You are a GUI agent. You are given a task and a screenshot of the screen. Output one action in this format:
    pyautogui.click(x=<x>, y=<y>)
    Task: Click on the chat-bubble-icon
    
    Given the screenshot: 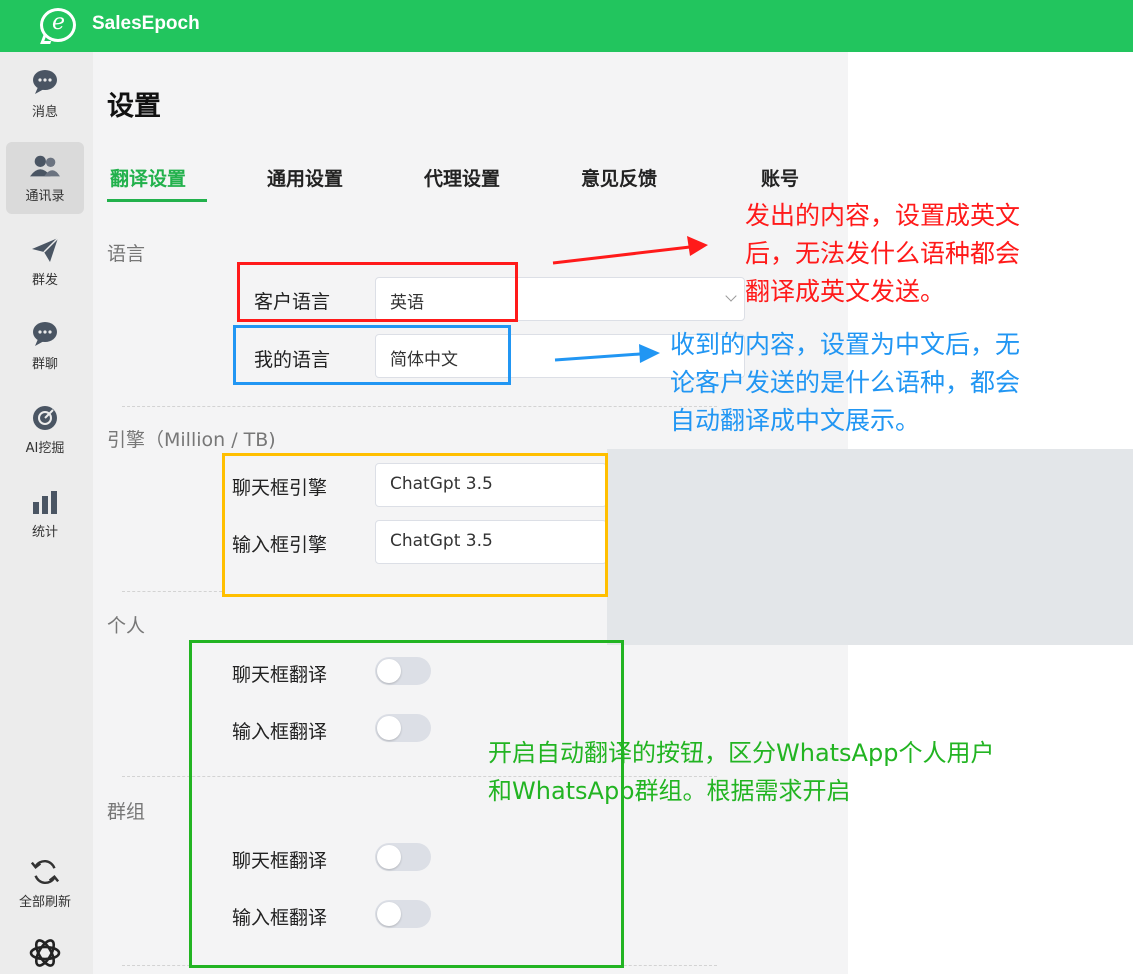 What is the action you would take?
    pyautogui.click(x=45, y=82)
    